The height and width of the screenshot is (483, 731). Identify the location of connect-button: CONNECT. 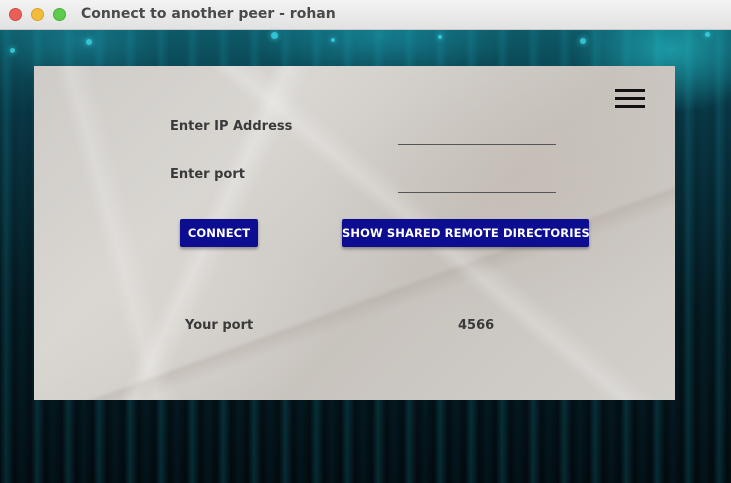
(219, 233).